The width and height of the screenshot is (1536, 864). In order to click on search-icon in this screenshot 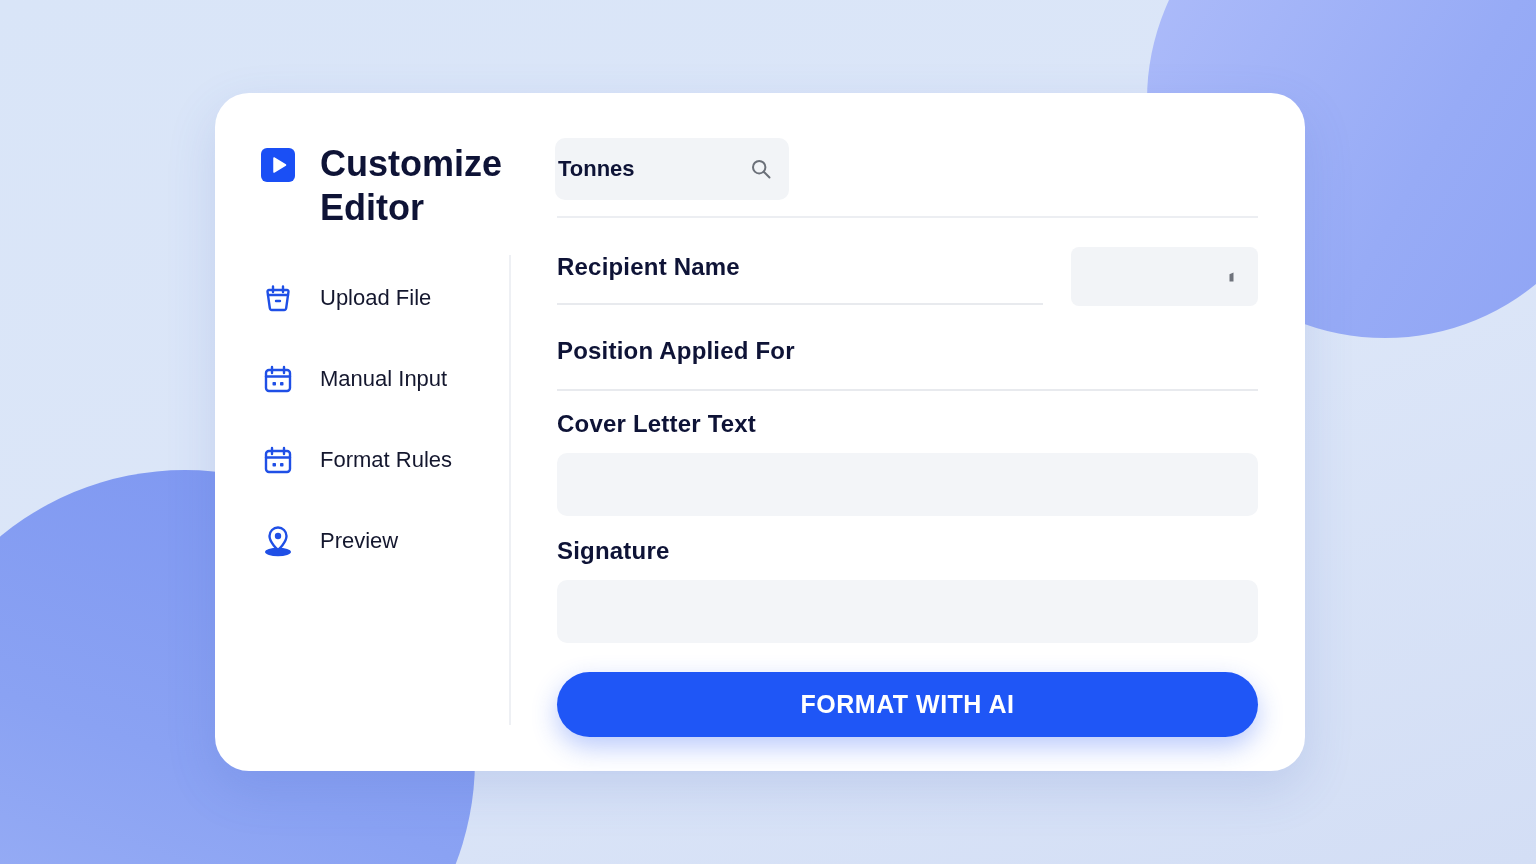, I will do `click(761, 169)`.